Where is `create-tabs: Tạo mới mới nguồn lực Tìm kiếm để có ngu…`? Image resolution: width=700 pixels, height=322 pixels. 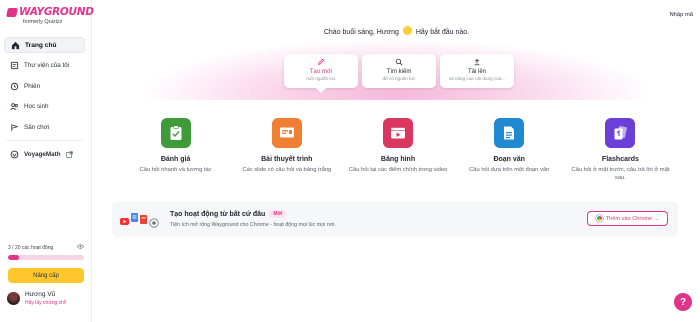
create-tabs: Tạo mới mới nguồn lực Tìm kiếm để có ngu… is located at coordinates (399, 71).